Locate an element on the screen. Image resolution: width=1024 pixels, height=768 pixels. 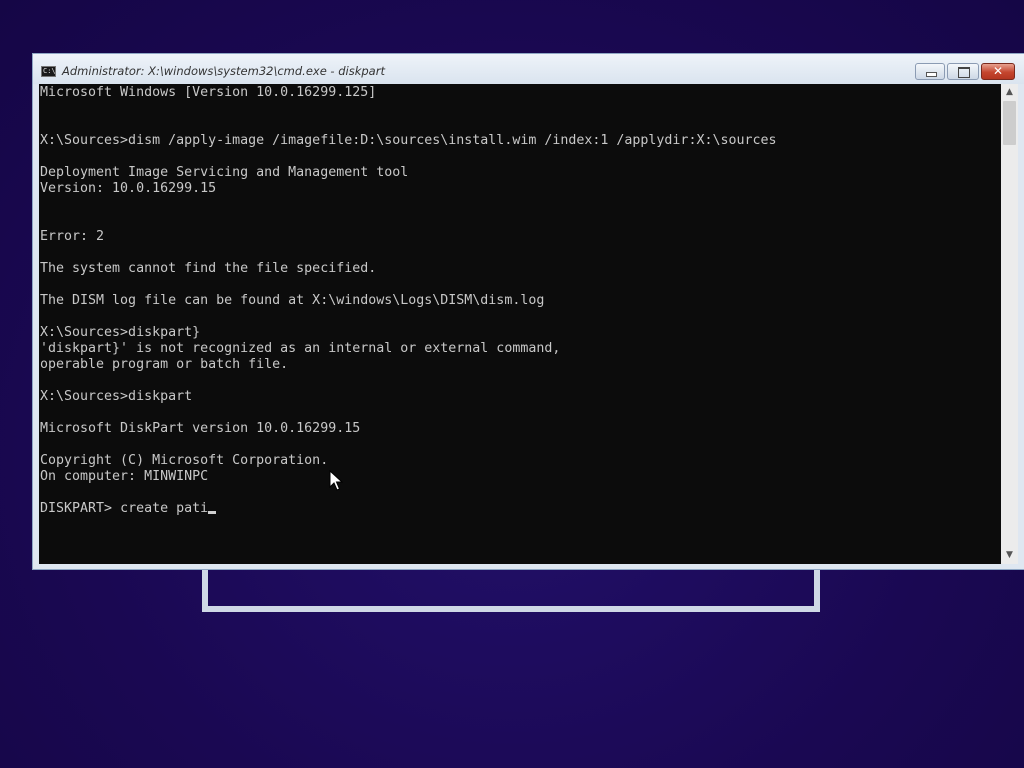
maximize-button is located at coordinates (963, 71).